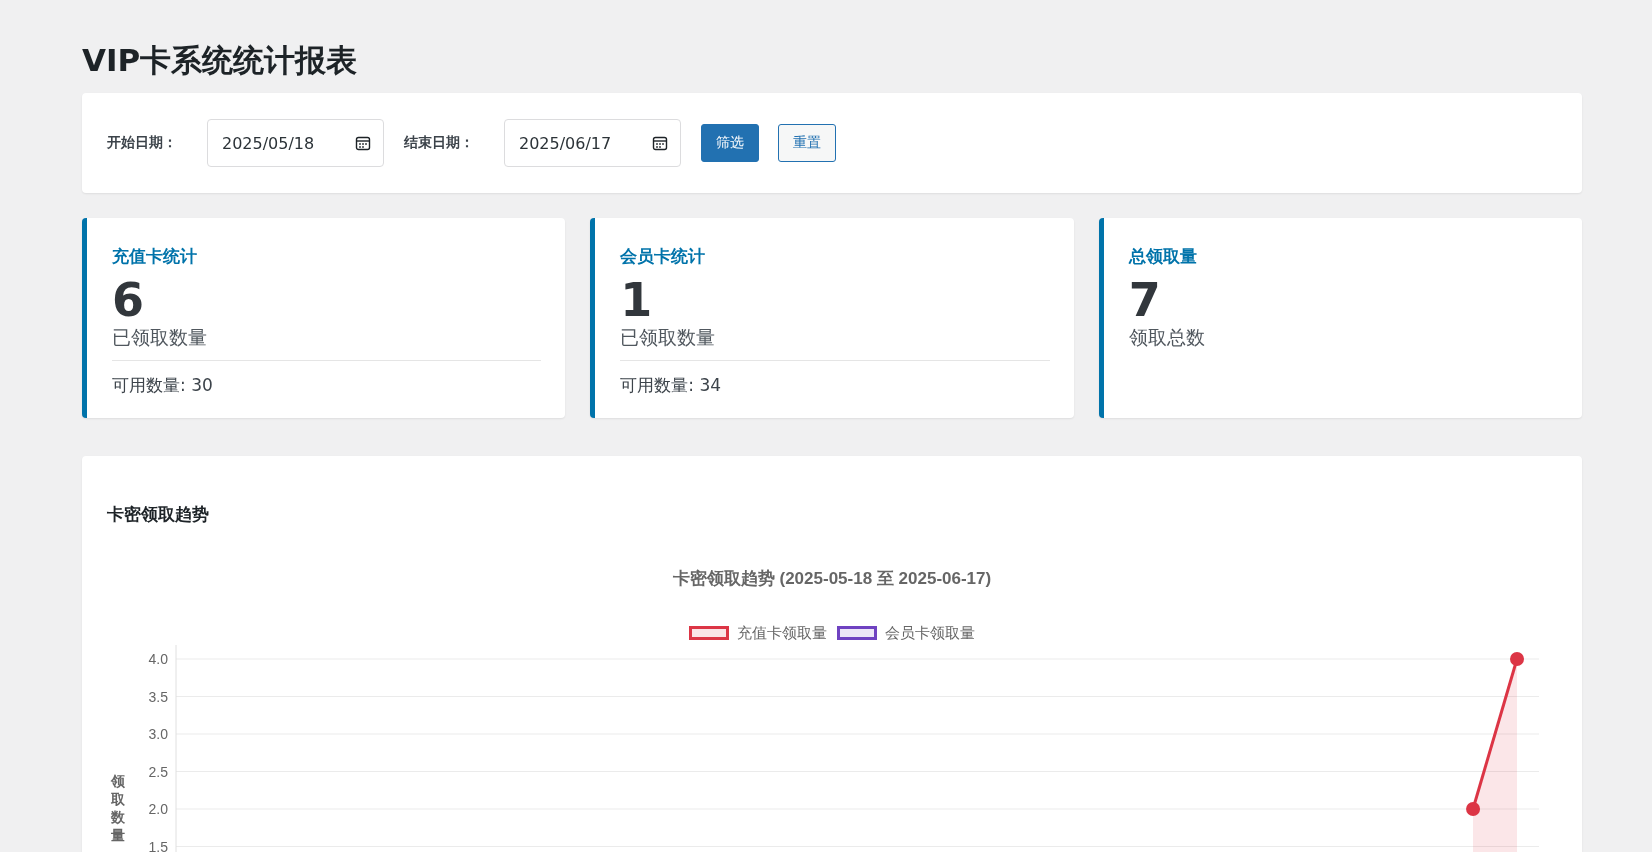  Describe the element at coordinates (807, 143) in the screenshot. I see `reset-button: 重置` at that location.